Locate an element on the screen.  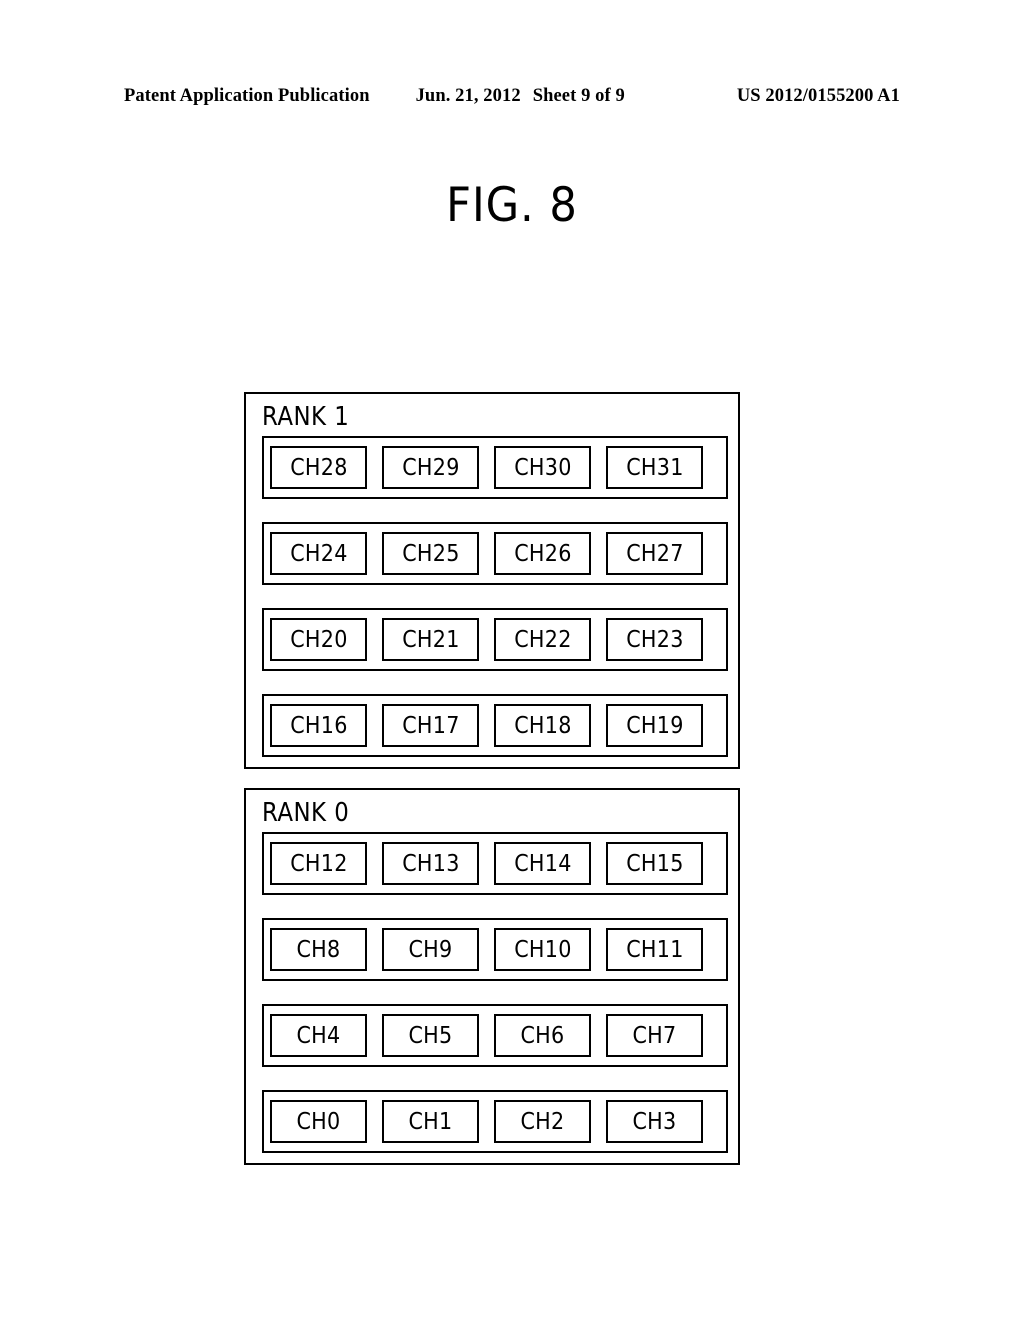
channel-label: CH24 is located at coordinates (318, 553).